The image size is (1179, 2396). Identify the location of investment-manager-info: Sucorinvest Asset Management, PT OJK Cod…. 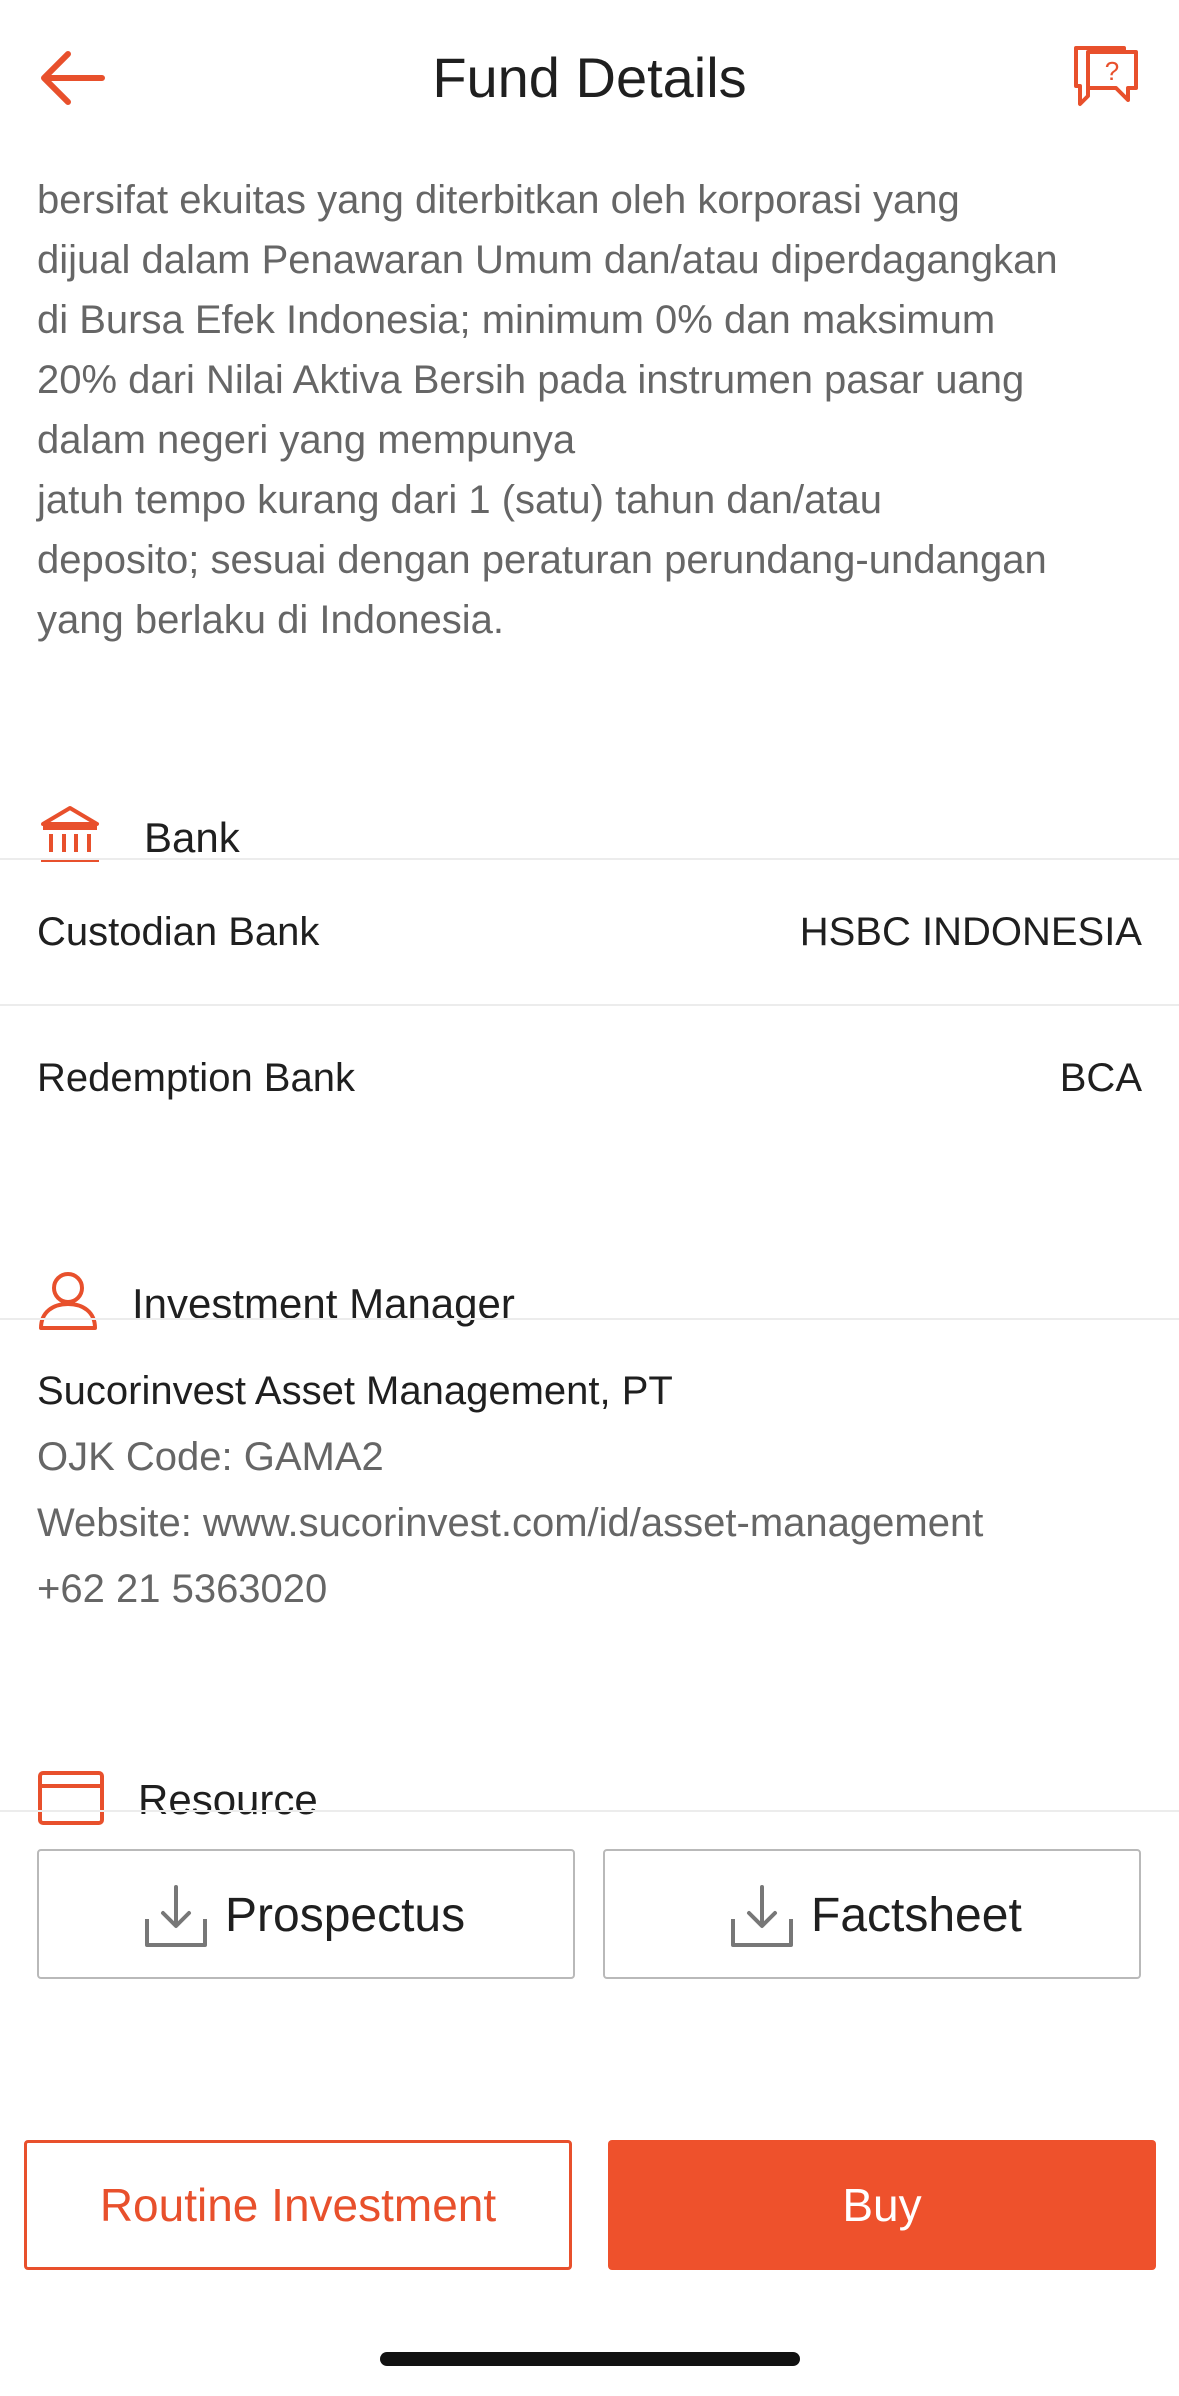
(592, 1490).